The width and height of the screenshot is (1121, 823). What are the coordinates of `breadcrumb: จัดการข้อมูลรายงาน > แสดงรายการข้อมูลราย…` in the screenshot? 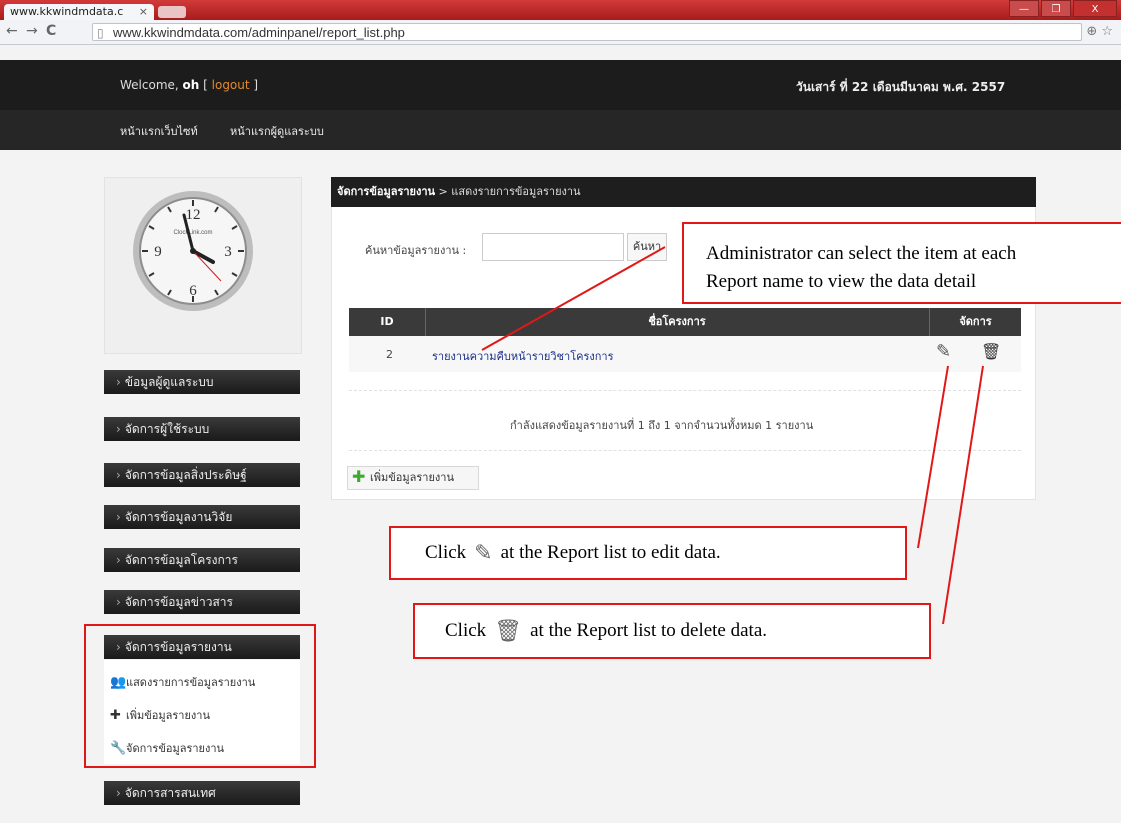 It's located at (683, 192).